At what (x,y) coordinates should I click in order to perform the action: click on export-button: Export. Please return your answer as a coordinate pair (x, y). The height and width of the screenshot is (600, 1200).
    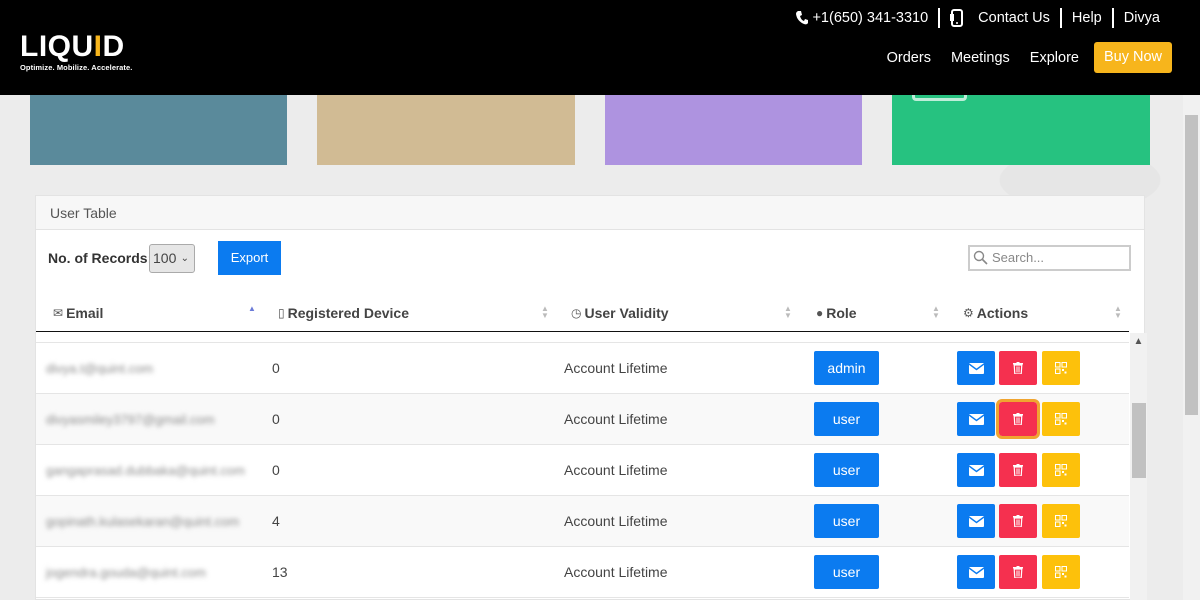
    Looking at the image, I should click on (249, 258).